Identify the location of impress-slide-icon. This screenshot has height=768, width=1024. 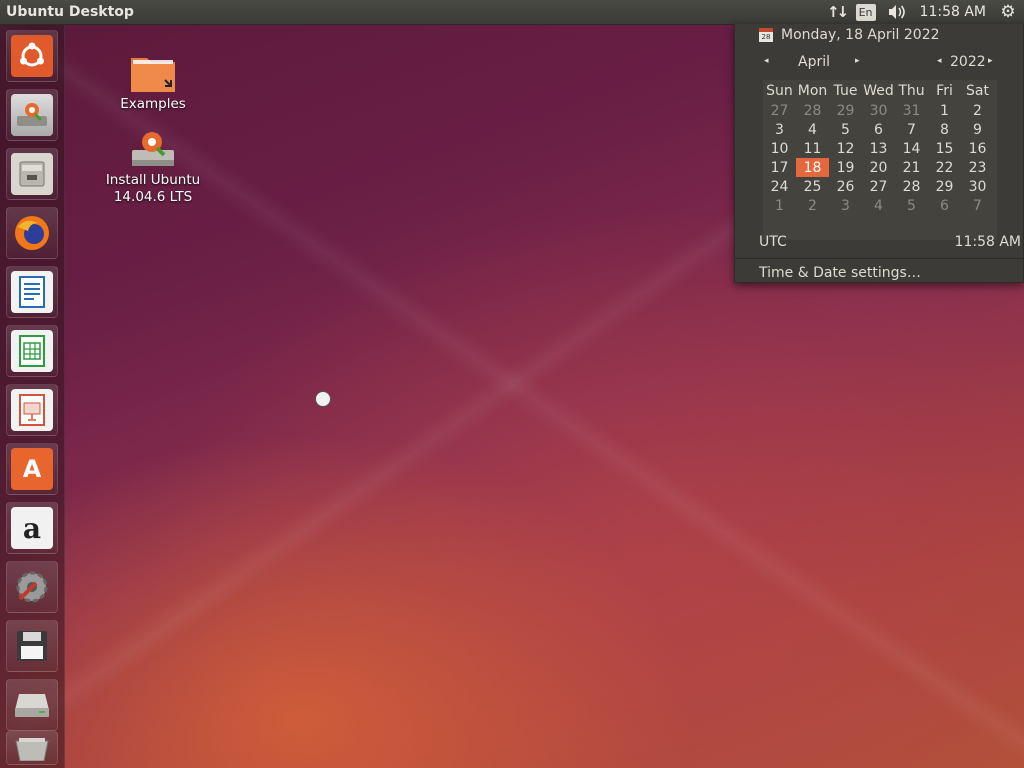
(32, 410).